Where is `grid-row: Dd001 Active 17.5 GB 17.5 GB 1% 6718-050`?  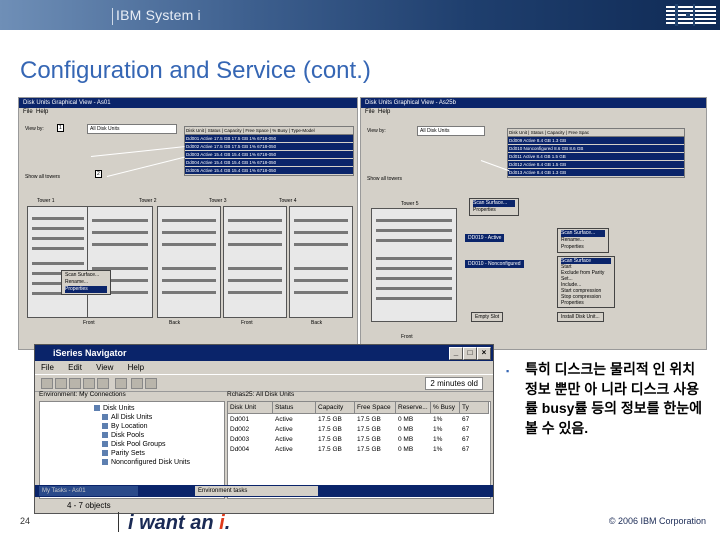
grid-row: Dd001 Active 17.5 GB 17.5 GB 1% 6718-050 is located at coordinates (269, 139).